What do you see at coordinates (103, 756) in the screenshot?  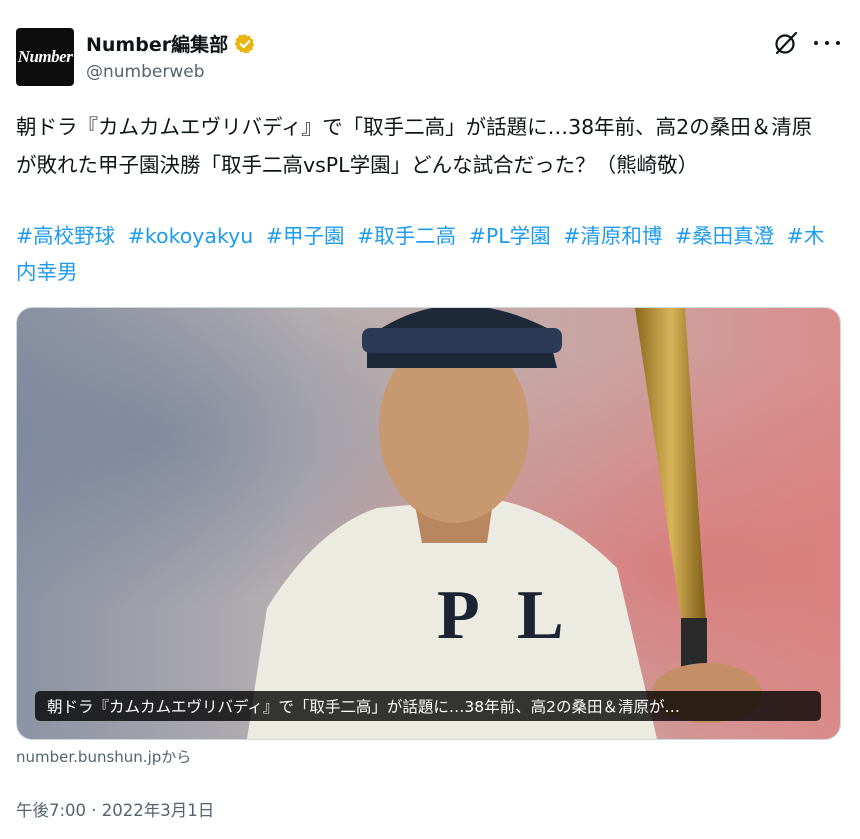 I see `card-source-link: number.bunshun.jpから` at bounding box center [103, 756].